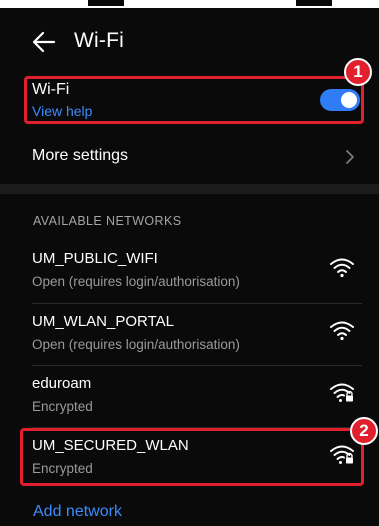 The width and height of the screenshot is (379, 526). I want to click on add-network-button: Add network, so click(77, 512).